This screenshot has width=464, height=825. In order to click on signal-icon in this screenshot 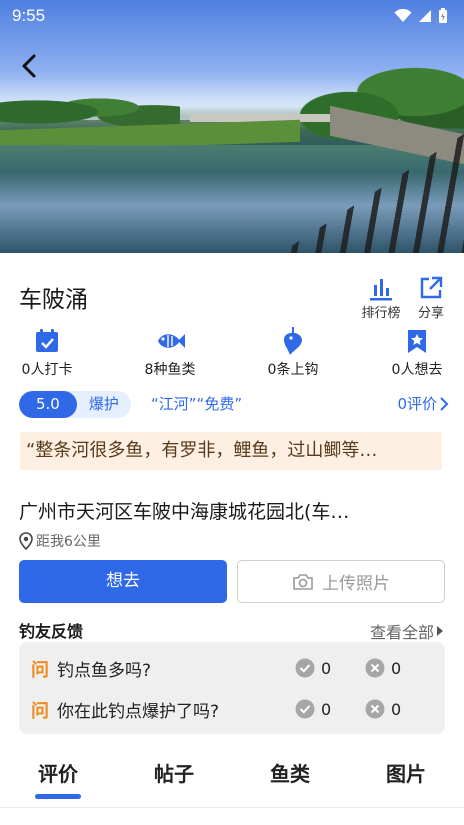, I will do `click(425, 16)`.